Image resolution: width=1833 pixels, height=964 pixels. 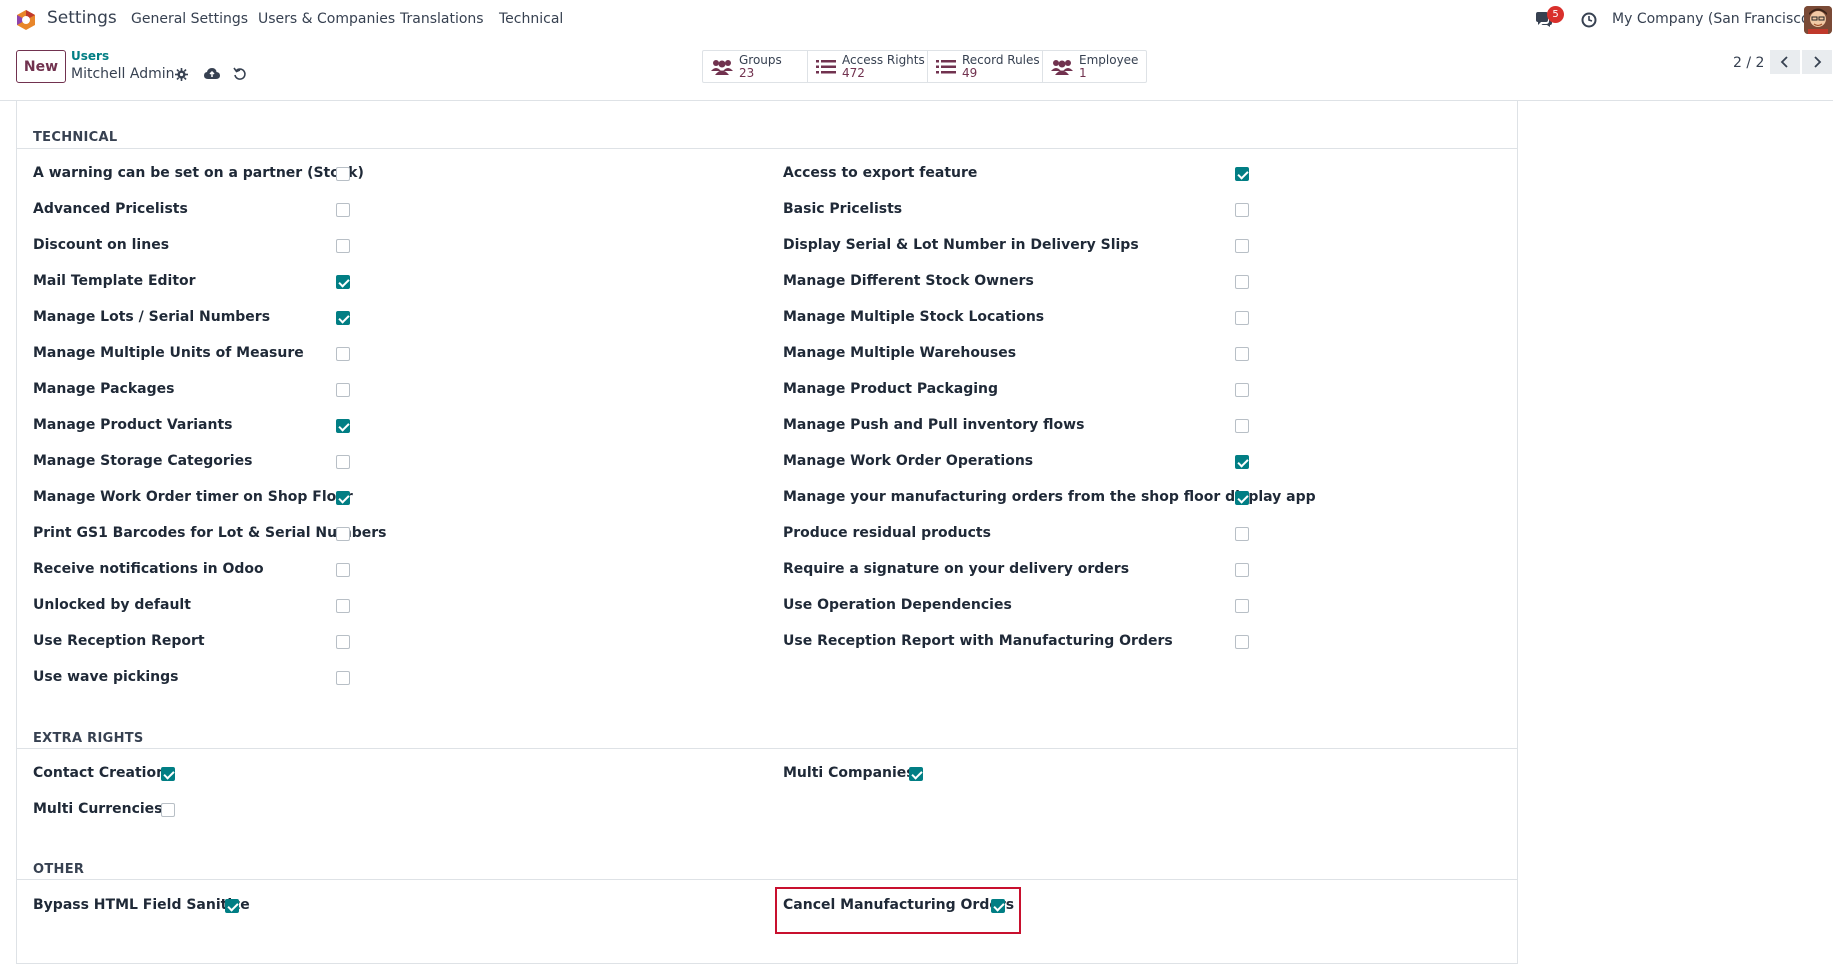 I want to click on highlight-box, so click(x=898, y=910).